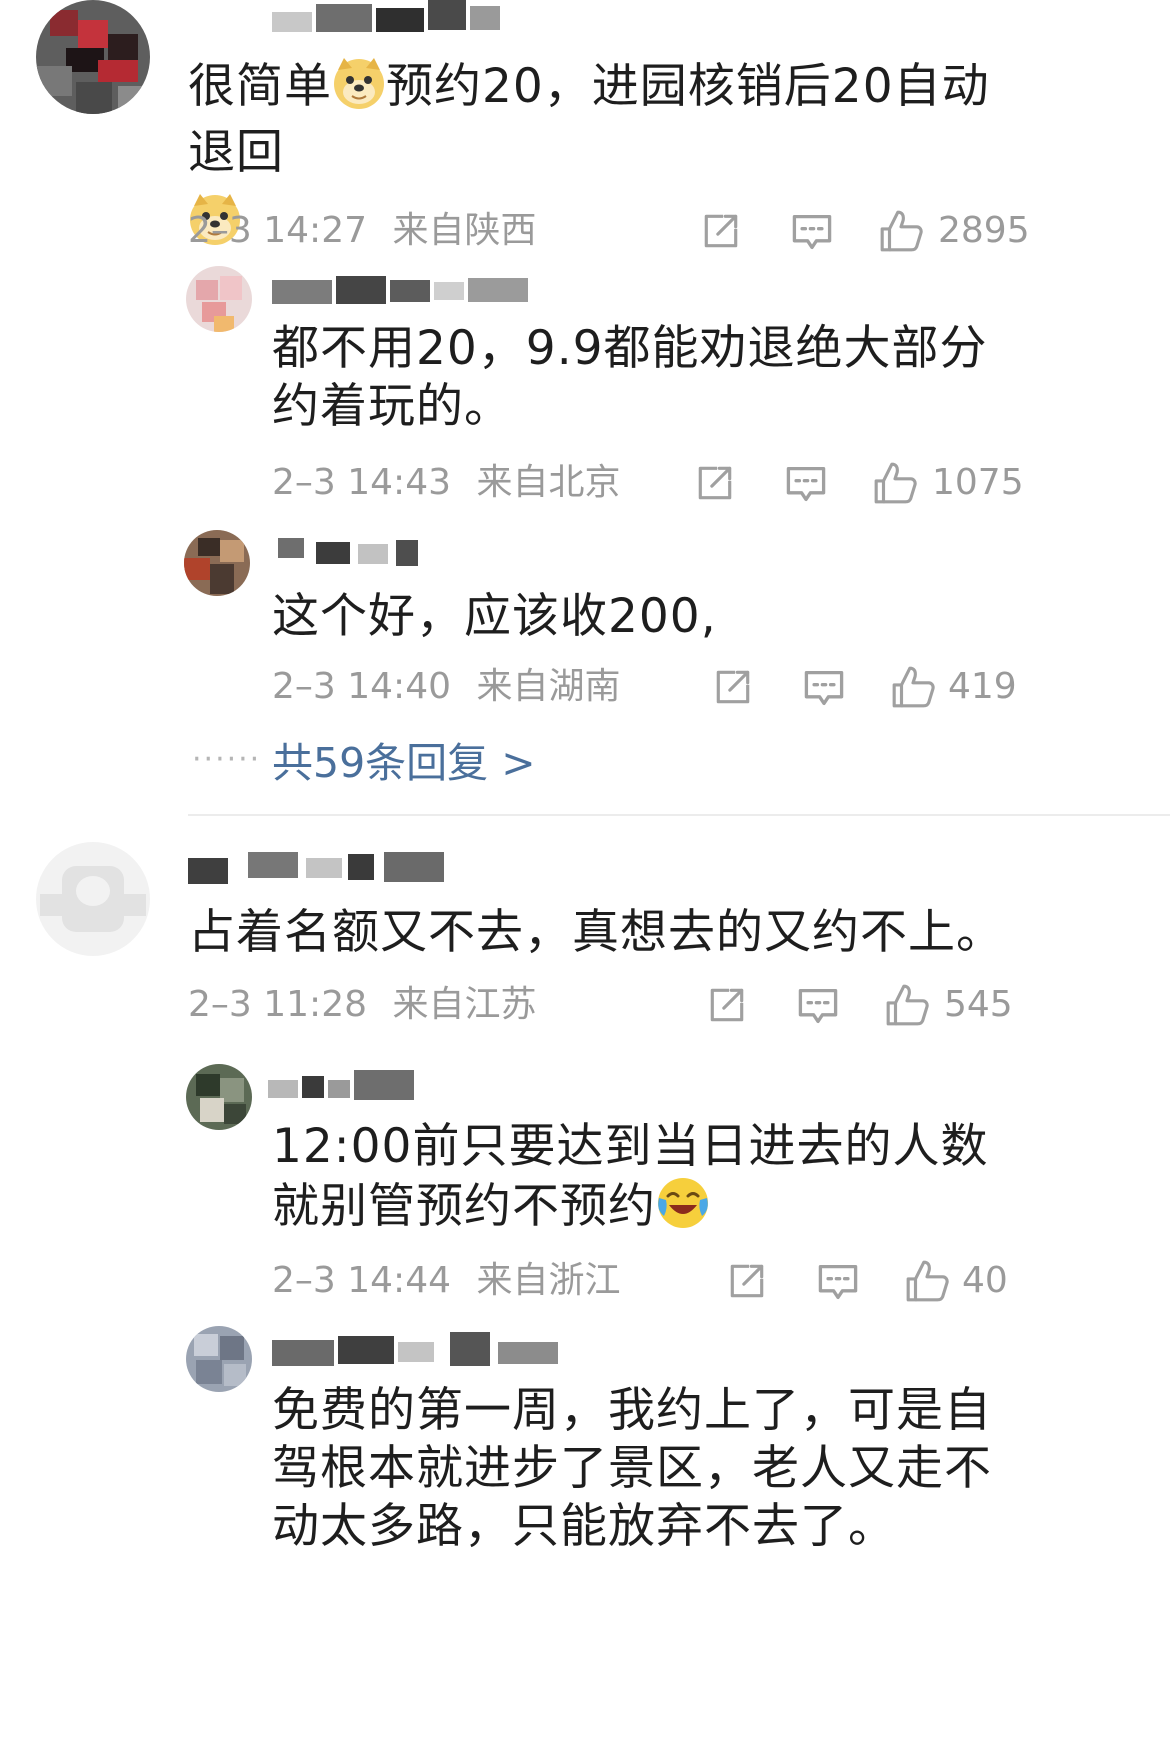 This screenshot has height=1763, width=1170. Describe the element at coordinates (361, 686) in the screenshot. I see `timestamp: 2–3 14:40` at that location.